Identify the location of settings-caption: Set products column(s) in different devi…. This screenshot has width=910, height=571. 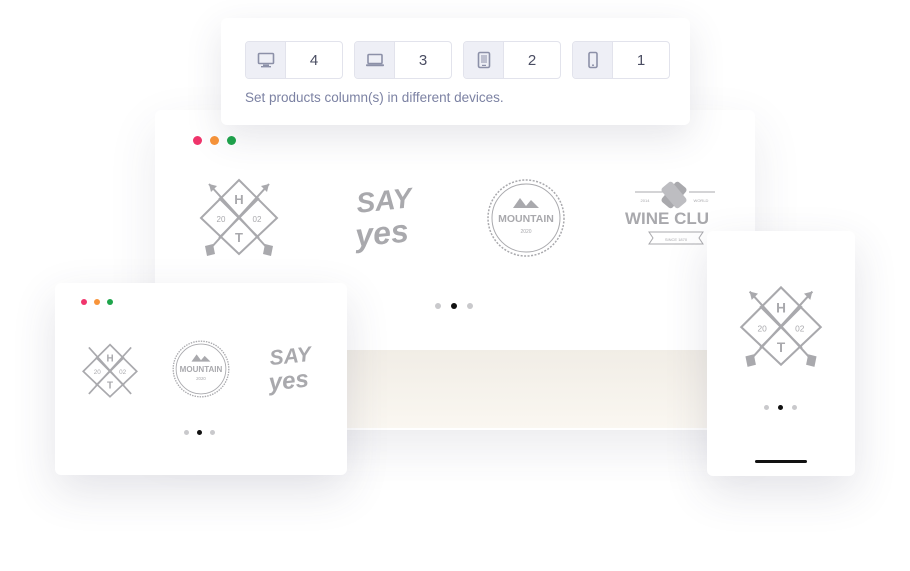
(374, 97).